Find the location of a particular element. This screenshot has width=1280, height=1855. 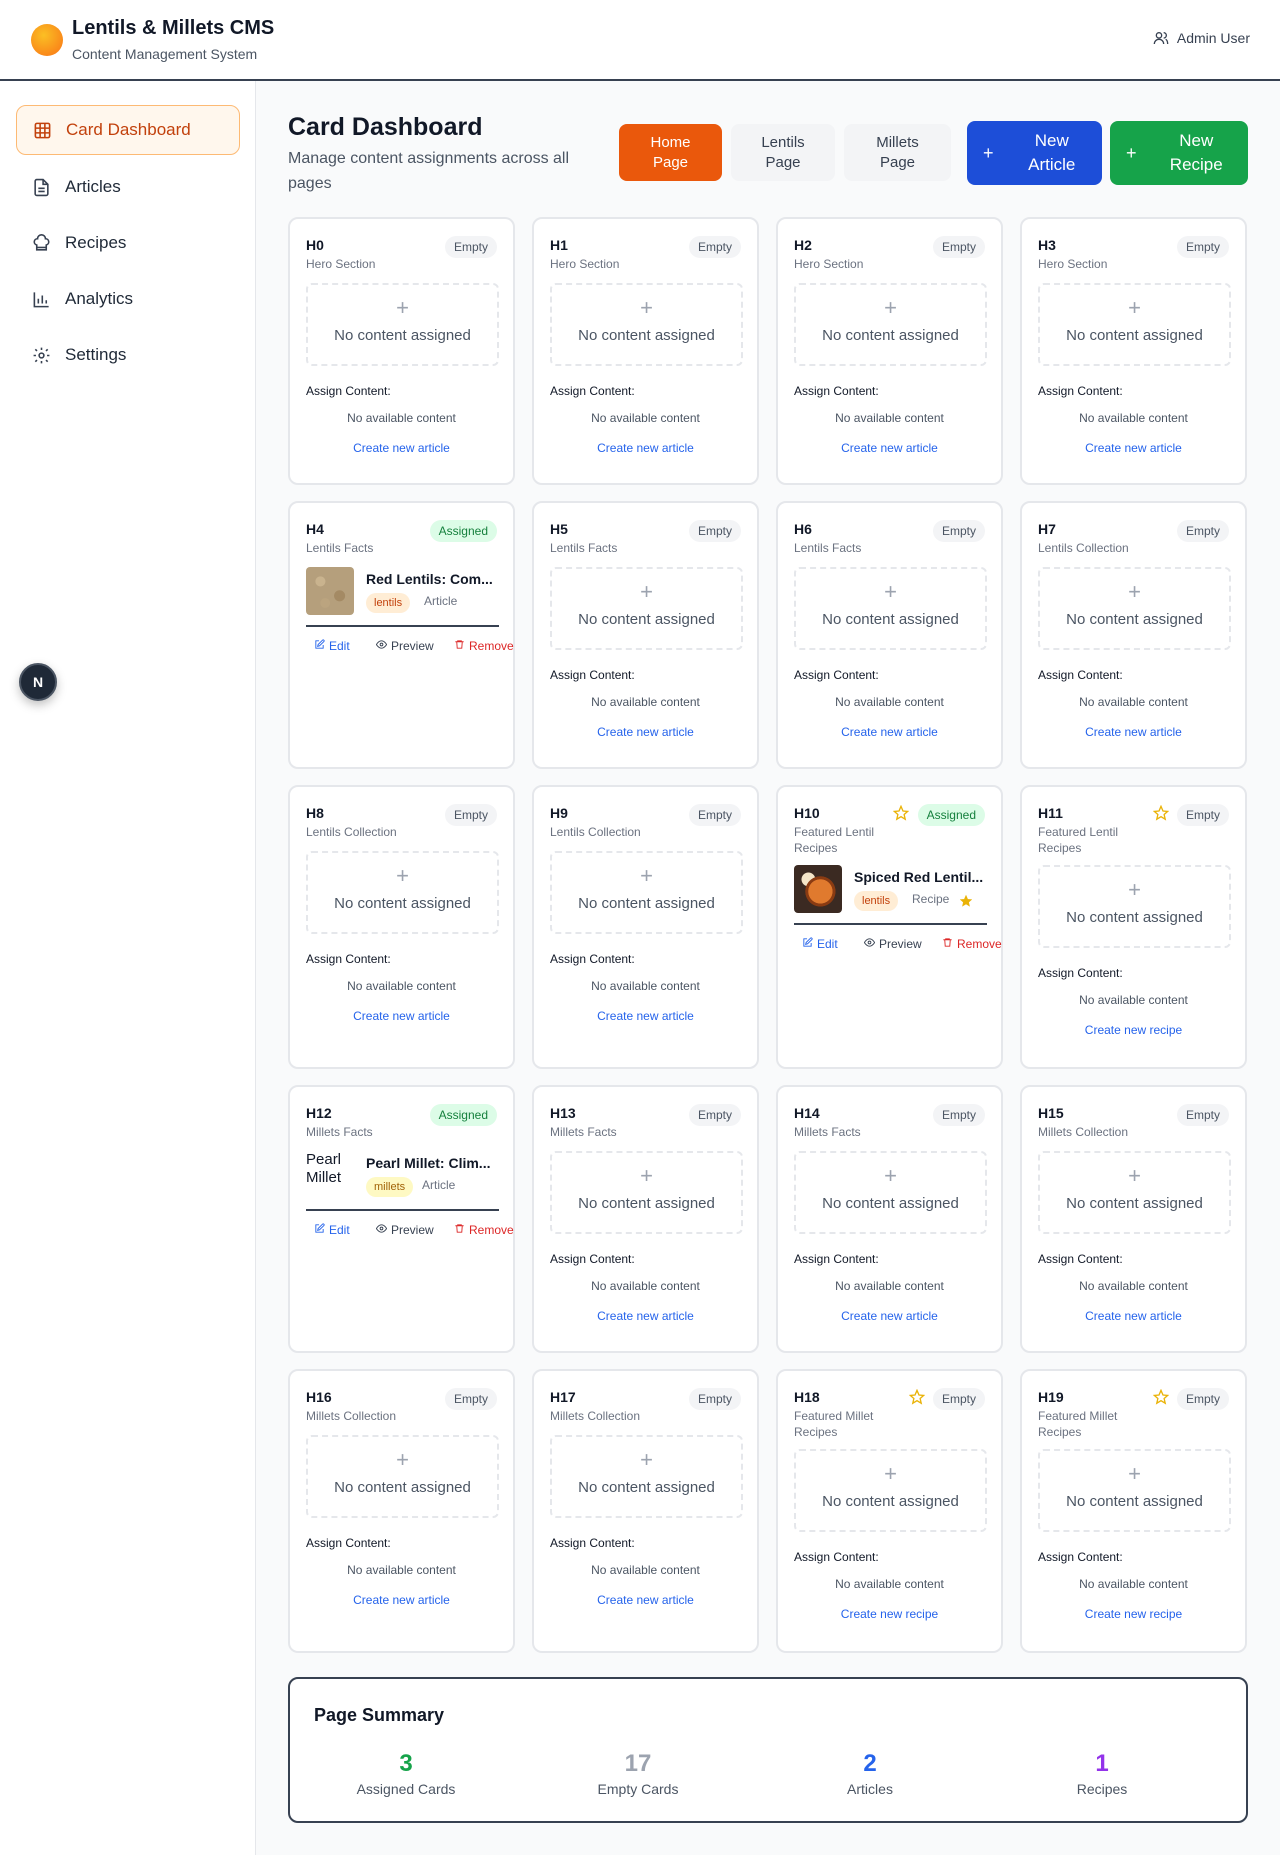

sidebar-item-label: Analytics is located at coordinates (99, 298).